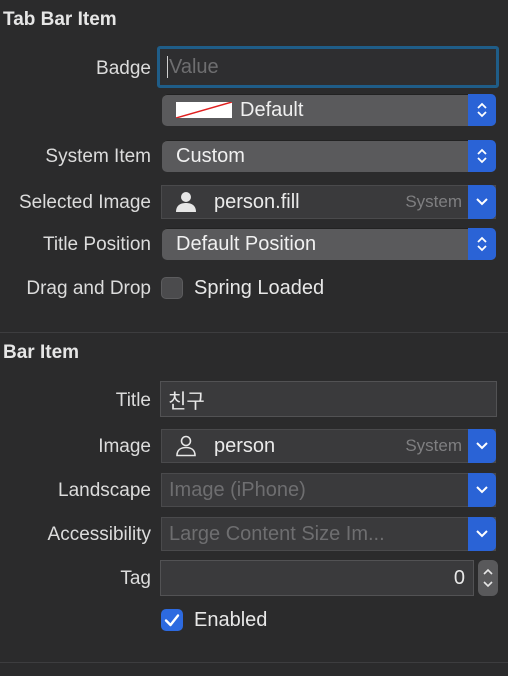 Image resolution: width=508 pixels, height=676 pixels. Describe the element at coordinates (488, 578) in the screenshot. I see `tag-stepper` at that location.